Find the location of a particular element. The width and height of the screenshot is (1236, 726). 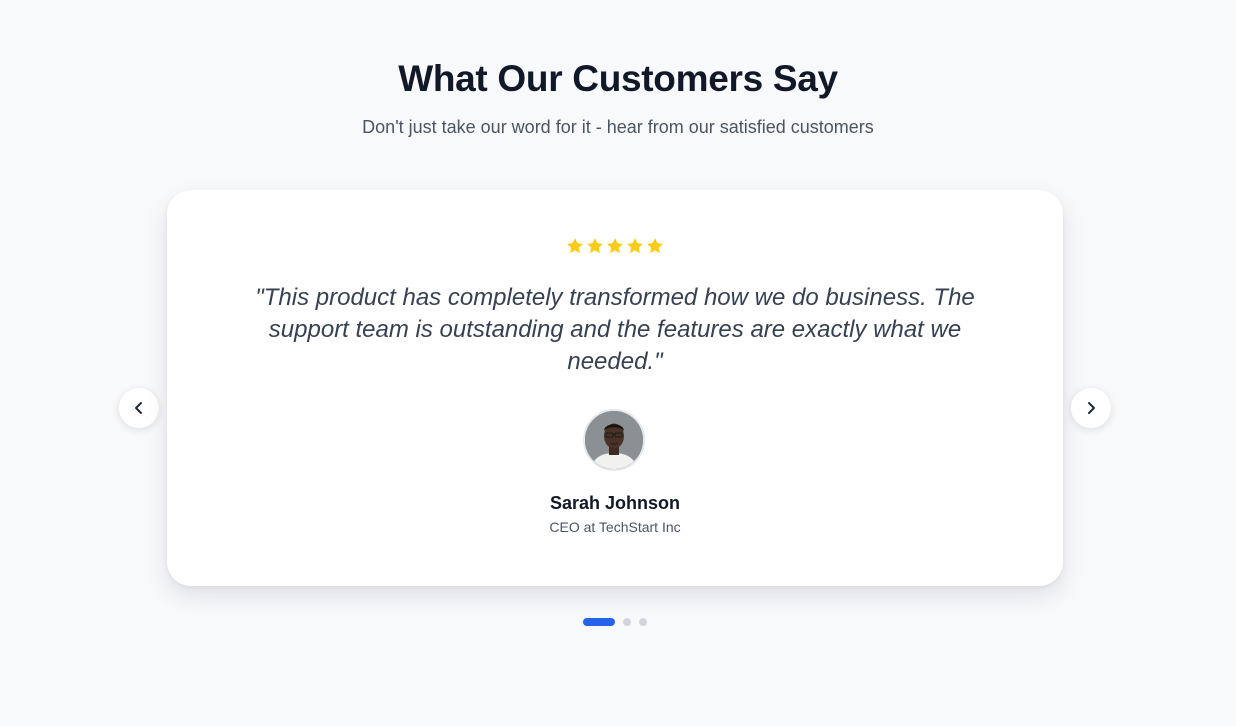

chevron-right-icon is located at coordinates (1091, 408).